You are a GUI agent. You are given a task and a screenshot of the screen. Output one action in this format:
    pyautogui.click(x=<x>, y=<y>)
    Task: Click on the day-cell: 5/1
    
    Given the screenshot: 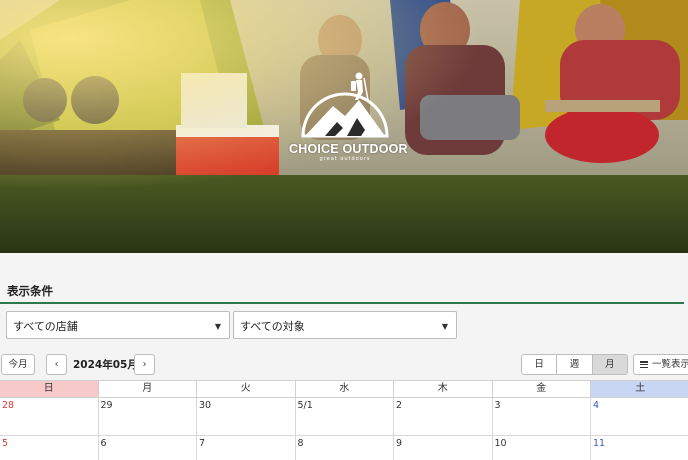 What is the action you would take?
    pyautogui.click(x=345, y=416)
    